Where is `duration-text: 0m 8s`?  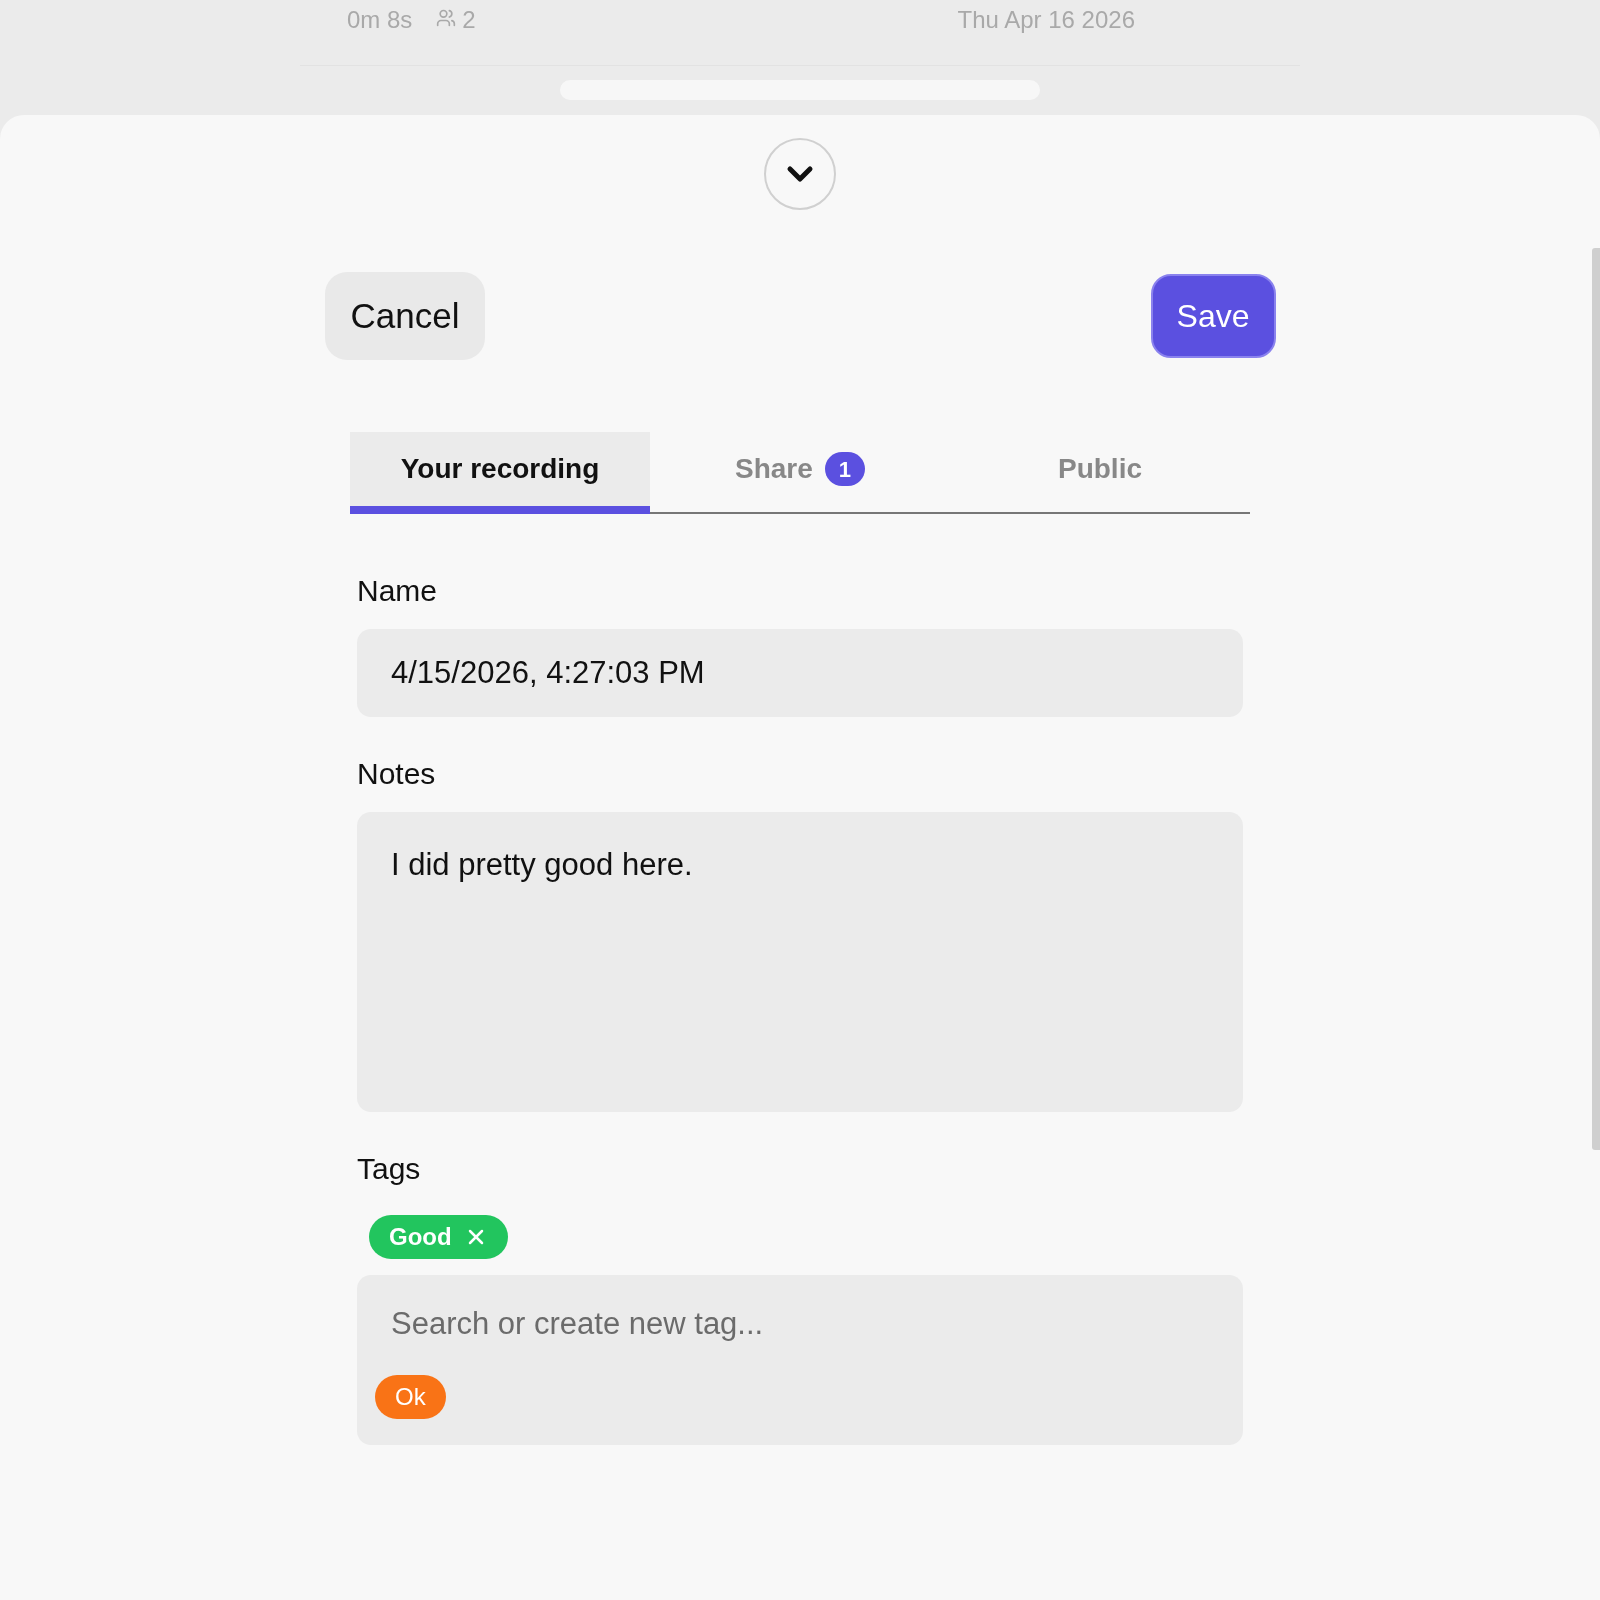 duration-text: 0m 8s is located at coordinates (380, 20).